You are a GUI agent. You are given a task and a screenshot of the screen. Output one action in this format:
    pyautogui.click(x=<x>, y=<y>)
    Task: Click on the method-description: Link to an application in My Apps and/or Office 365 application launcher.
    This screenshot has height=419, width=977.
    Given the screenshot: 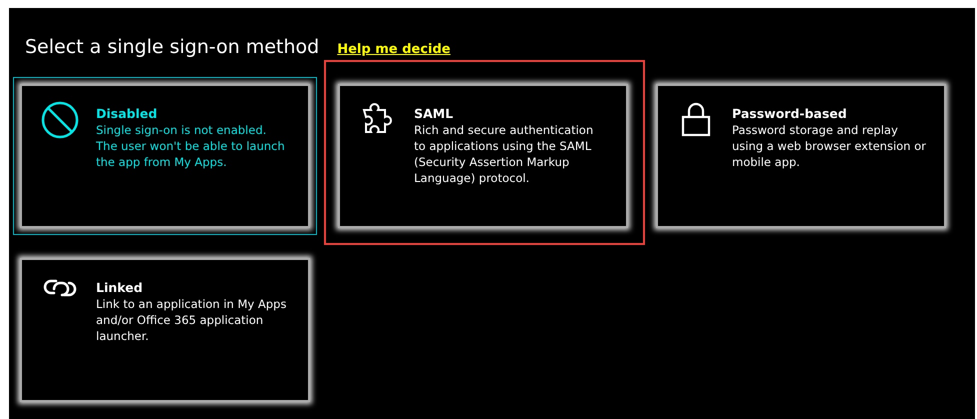 What is the action you would take?
    pyautogui.click(x=192, y=320)
    